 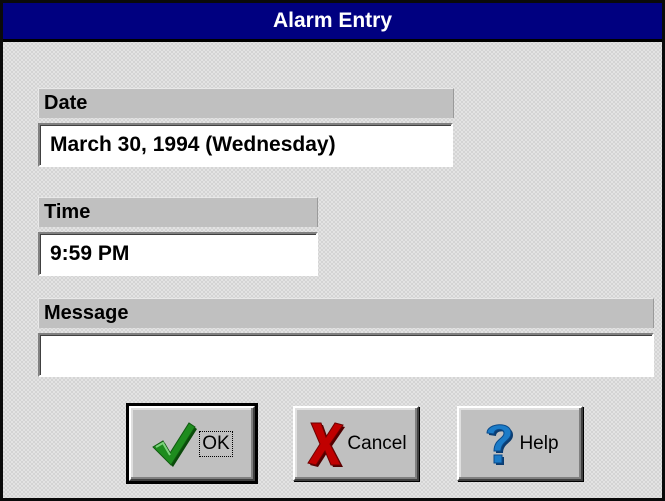 I want to click on x-icon, so click(x=325, y=444).